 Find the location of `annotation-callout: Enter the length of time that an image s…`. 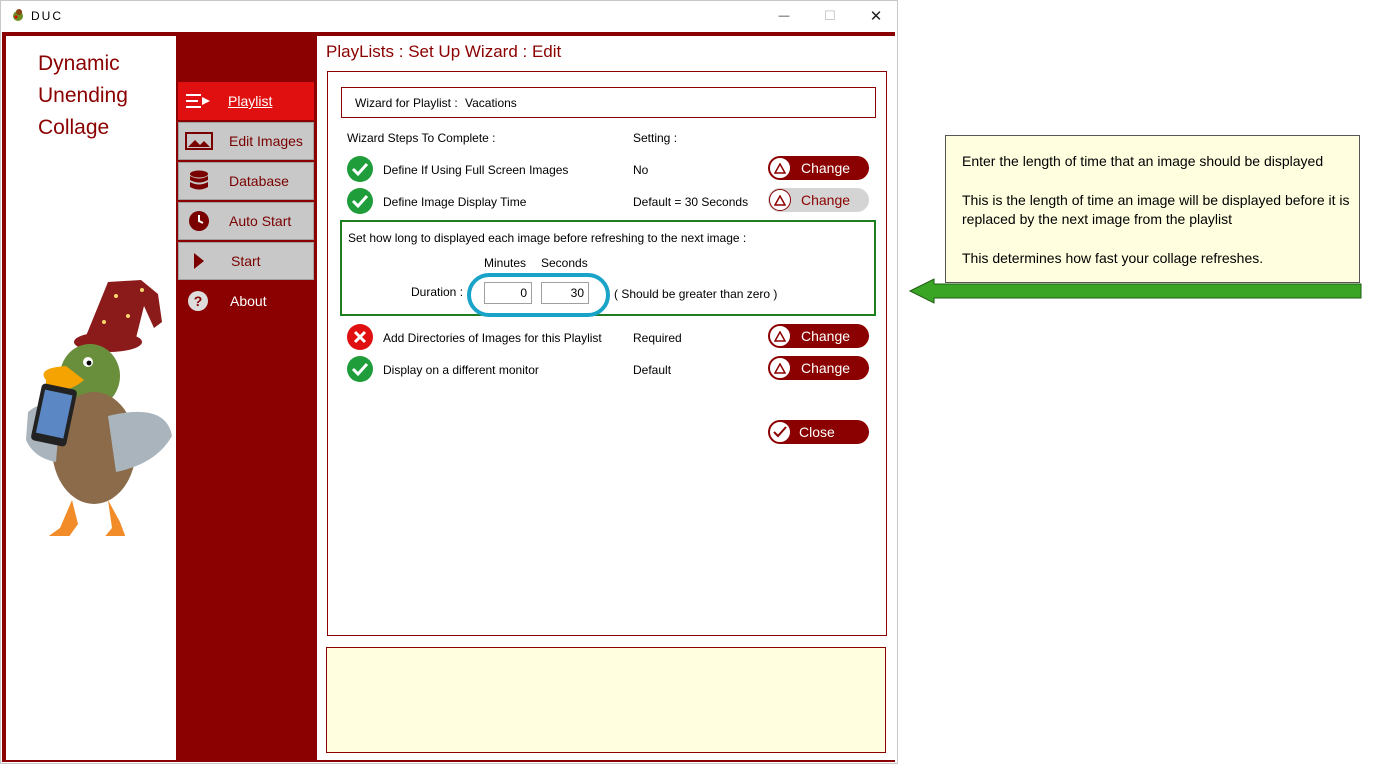

annotation-callout: Enter the length of time that an image s… is located at coordinates (1152, 209).